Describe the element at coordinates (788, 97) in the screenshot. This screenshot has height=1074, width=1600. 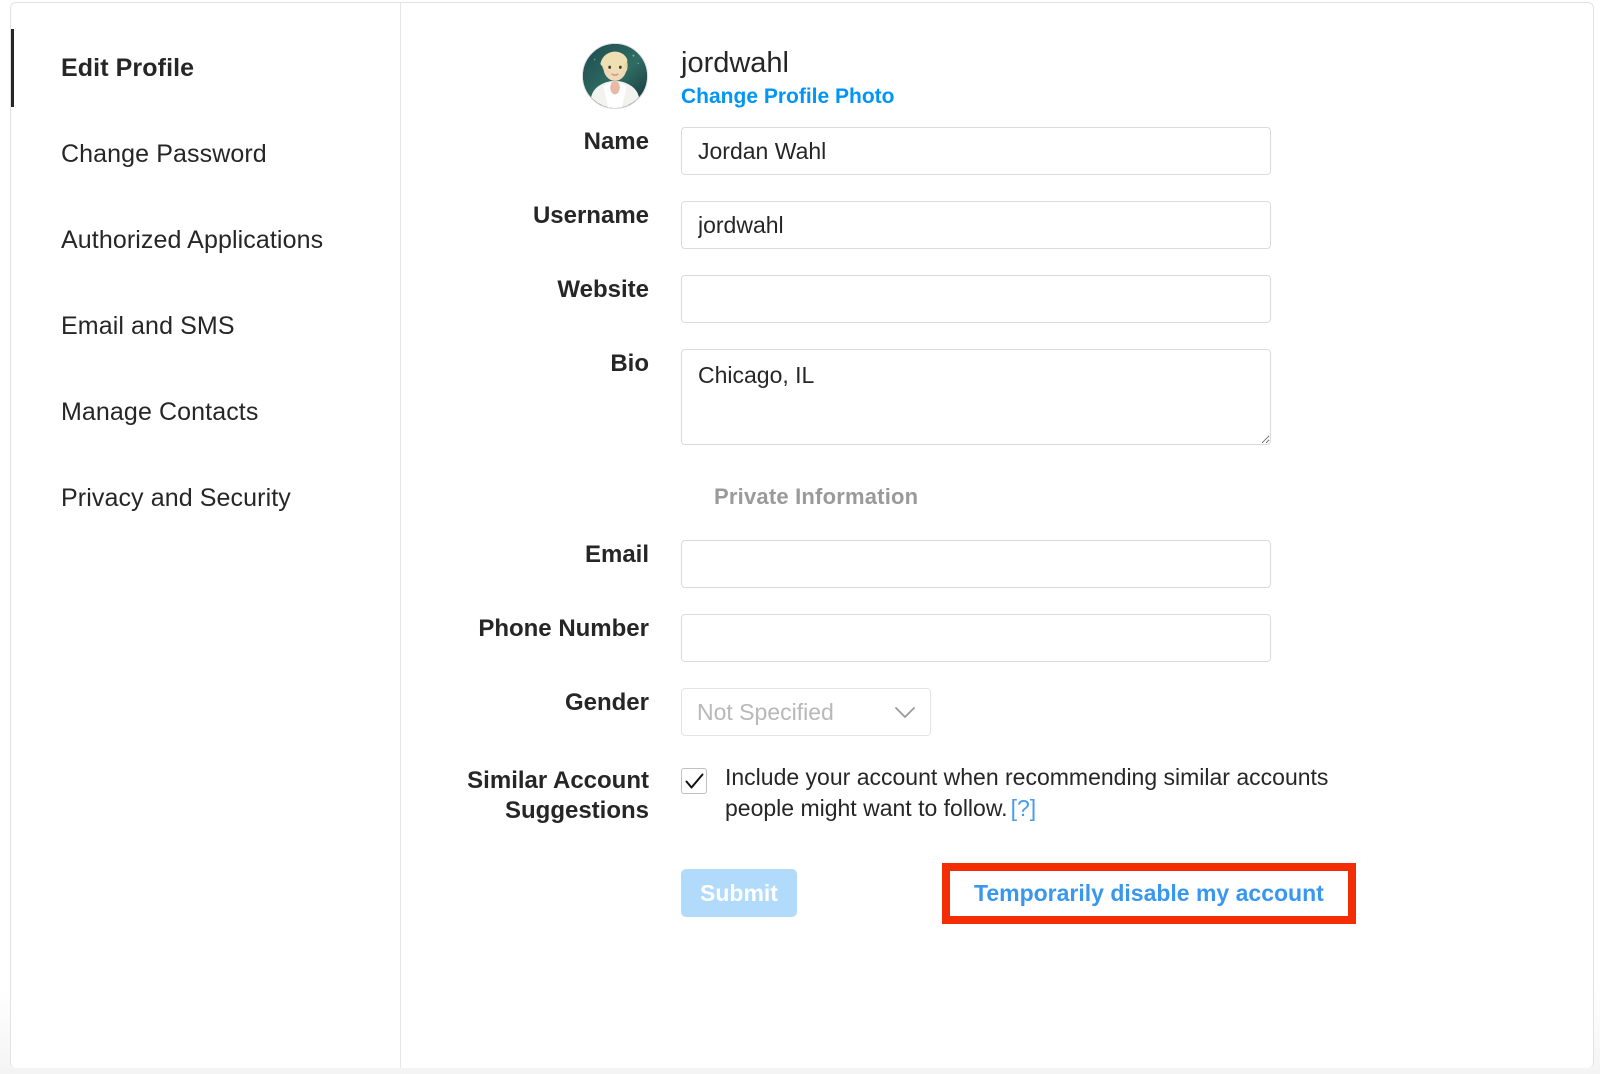
I see `change-profile-photo-link: Change Profile Photo` at that location.